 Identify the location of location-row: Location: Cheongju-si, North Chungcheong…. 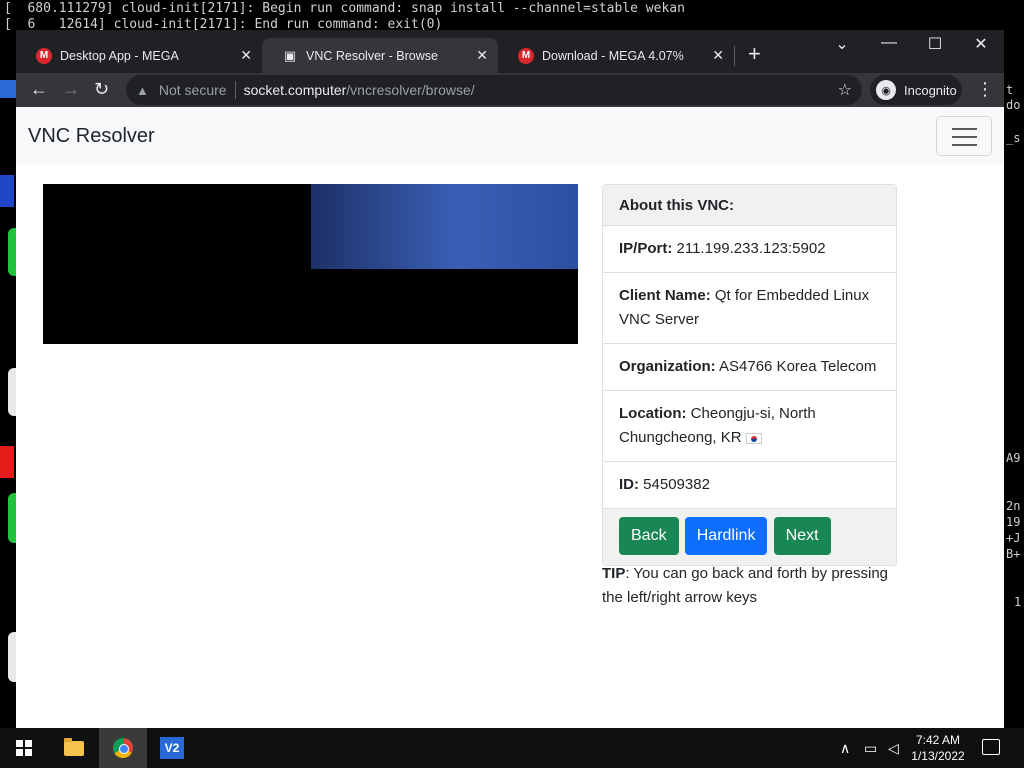
(749, 426).